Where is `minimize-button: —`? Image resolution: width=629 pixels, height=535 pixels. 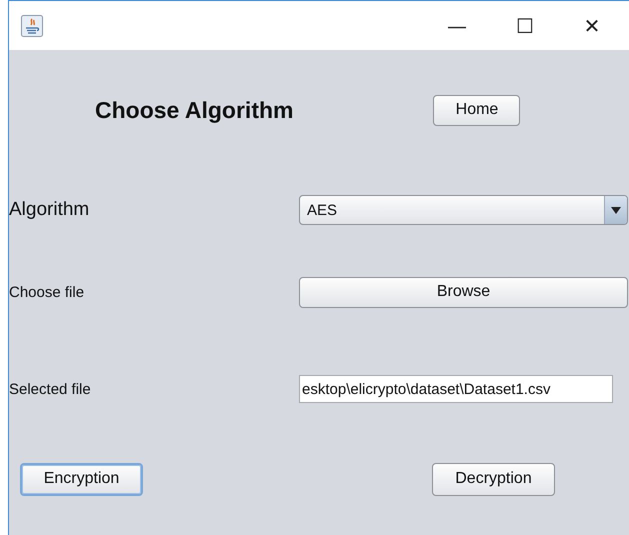
minimize-button: — is located at coordinates (457, 26).